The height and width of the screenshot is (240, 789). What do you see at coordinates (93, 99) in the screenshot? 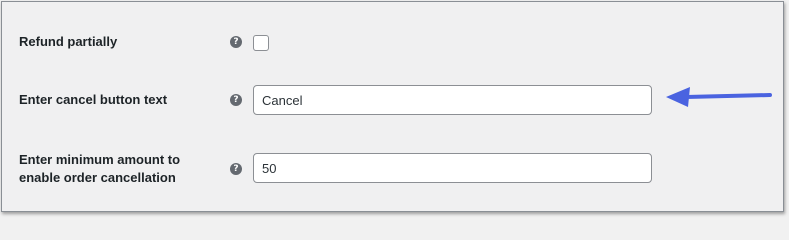
I see `cancel-button-text-label: Enter cancel button text` at bounding box center [93, 99].